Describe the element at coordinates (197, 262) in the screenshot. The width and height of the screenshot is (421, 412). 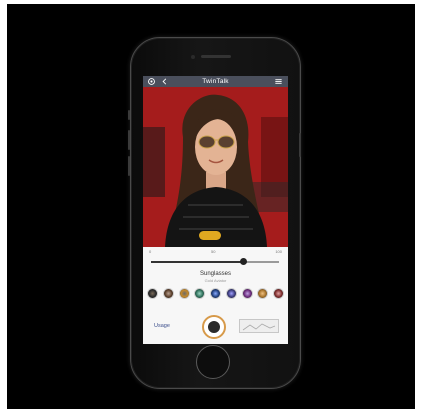
I see `slider-fill` at that location.